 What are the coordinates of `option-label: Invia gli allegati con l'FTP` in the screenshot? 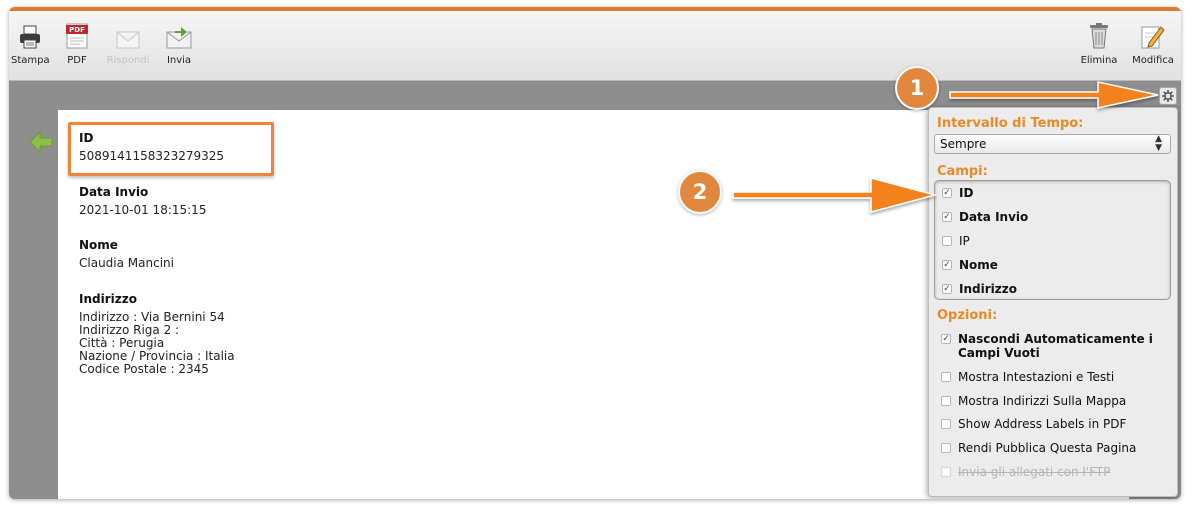 It's located at (1034, 472).